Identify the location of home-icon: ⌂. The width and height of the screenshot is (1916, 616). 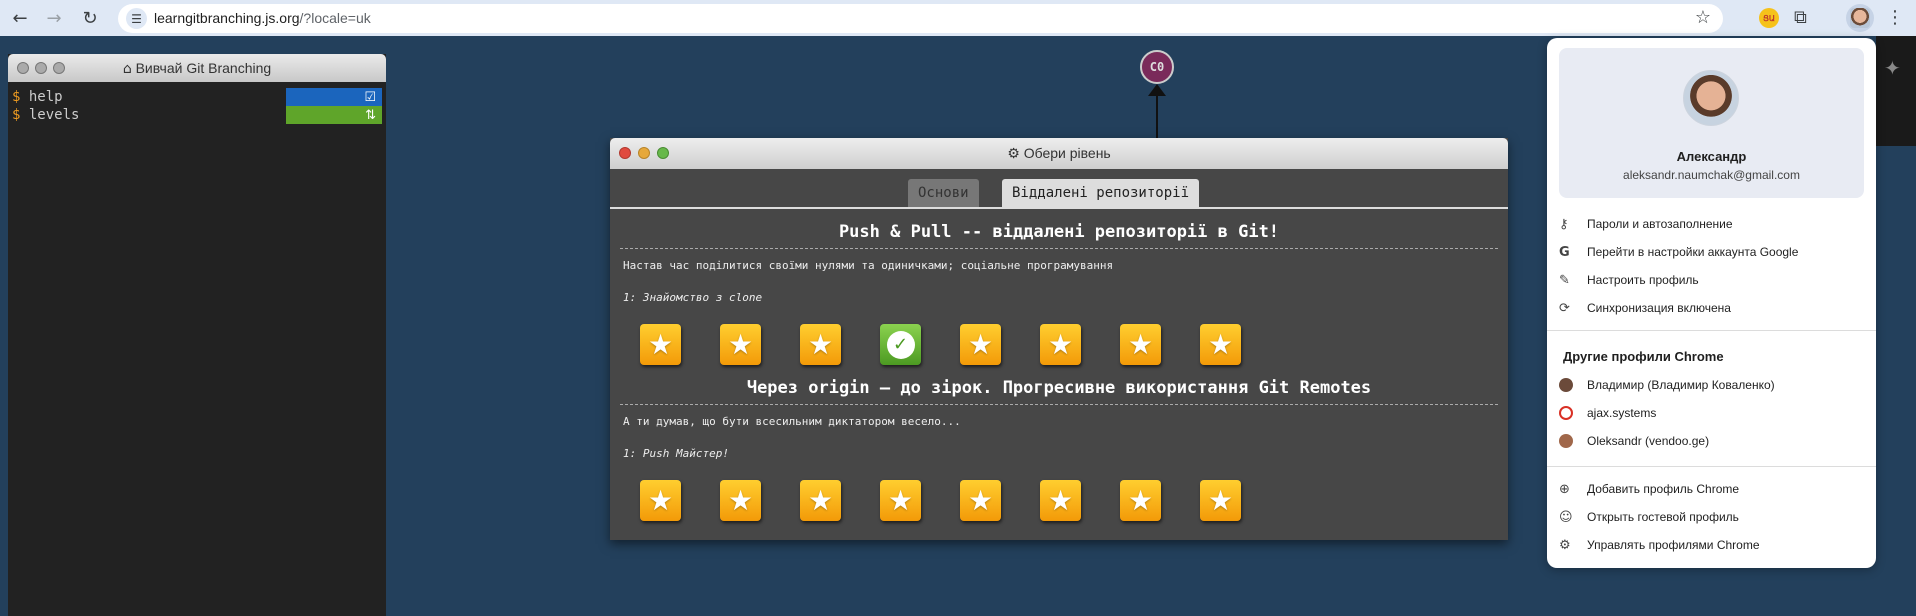
(127, 69).